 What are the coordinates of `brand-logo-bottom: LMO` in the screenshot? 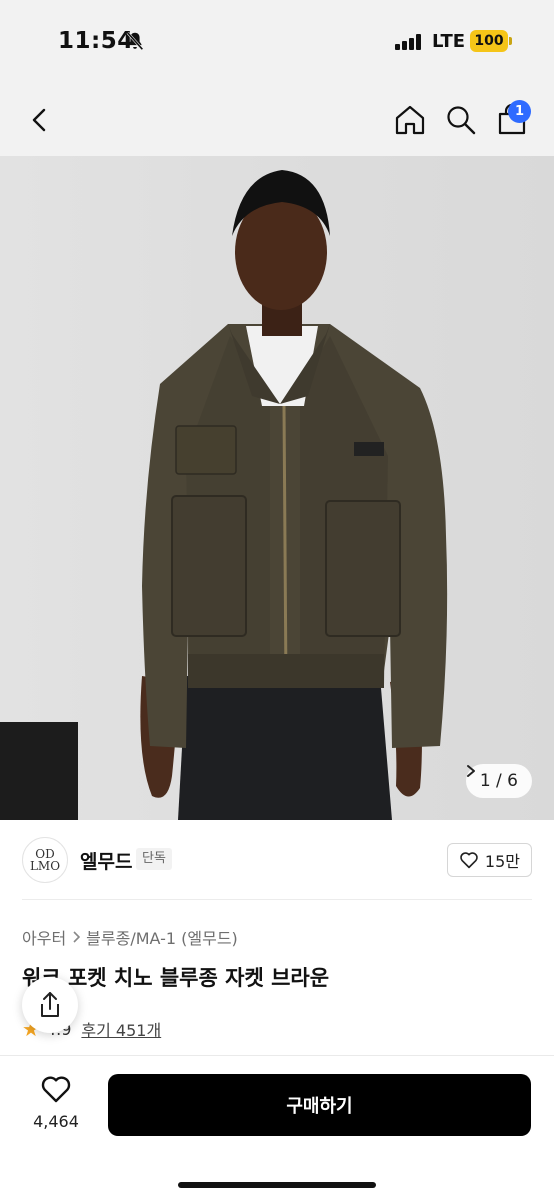 It's located at (45, 866).